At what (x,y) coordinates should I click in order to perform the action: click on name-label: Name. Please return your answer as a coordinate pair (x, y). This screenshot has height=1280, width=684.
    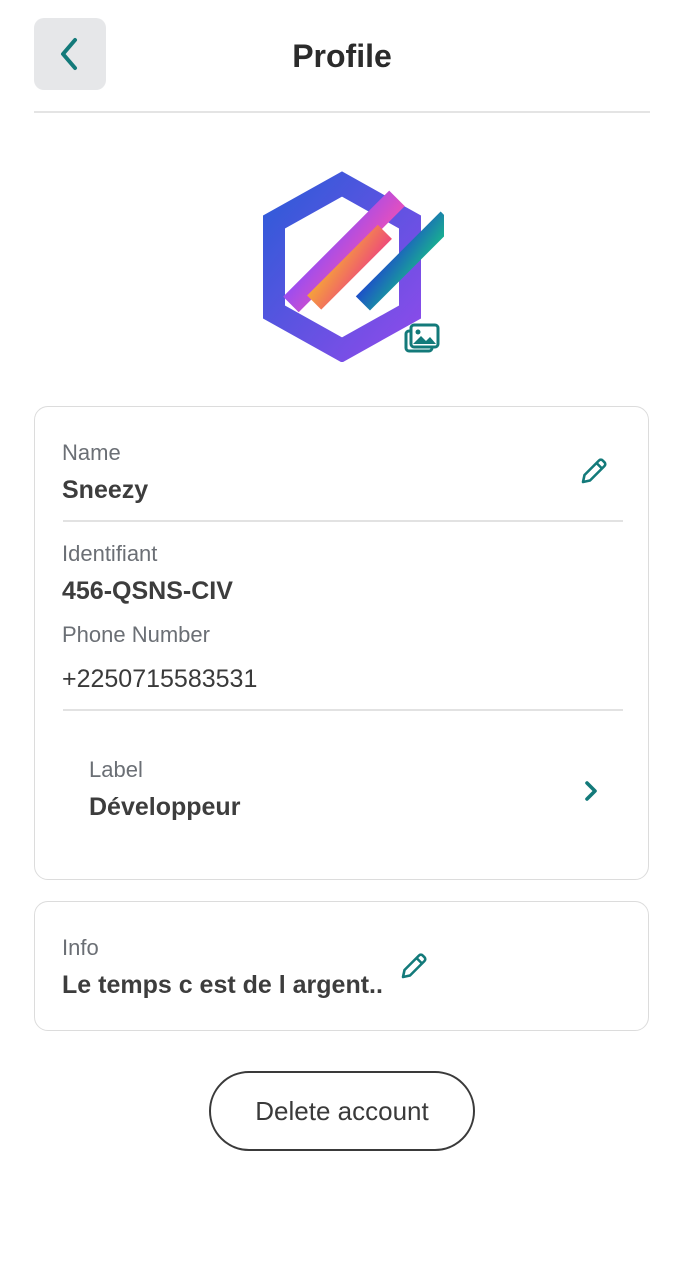
    Looking at the image, I should click on (91, 452).